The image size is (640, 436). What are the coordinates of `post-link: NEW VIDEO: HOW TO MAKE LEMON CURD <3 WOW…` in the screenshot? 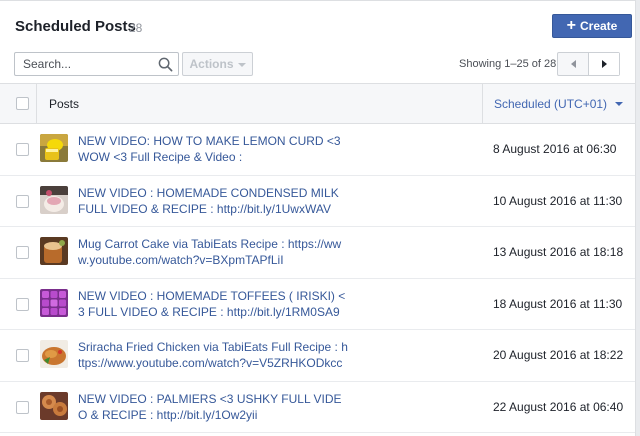 It's located at (213, 149).